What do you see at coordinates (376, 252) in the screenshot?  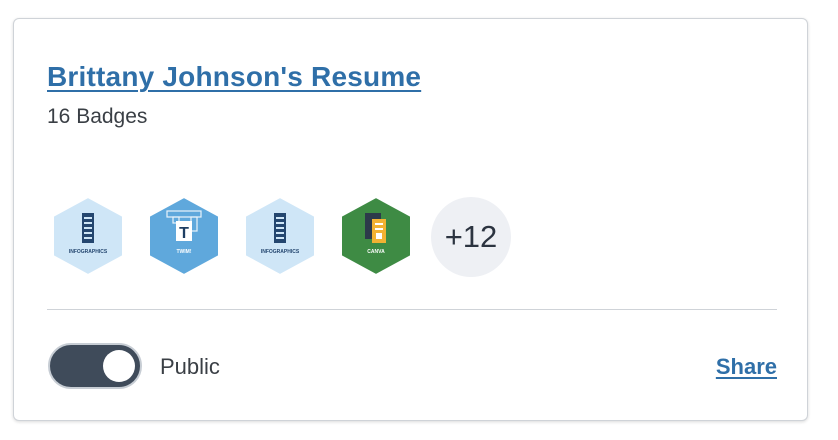 I see `badge-label: CANVA` at bounding box center [376, 252].